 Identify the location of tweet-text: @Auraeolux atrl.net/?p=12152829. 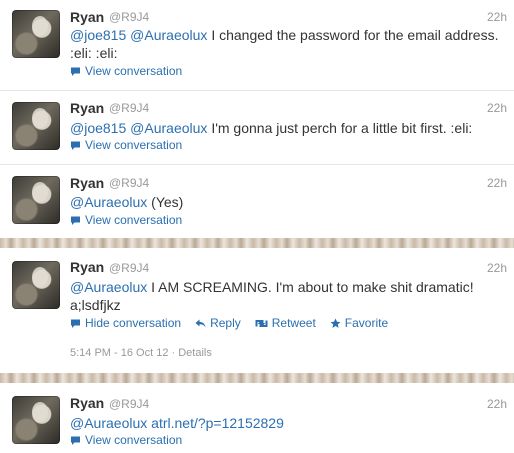
(290, 423).